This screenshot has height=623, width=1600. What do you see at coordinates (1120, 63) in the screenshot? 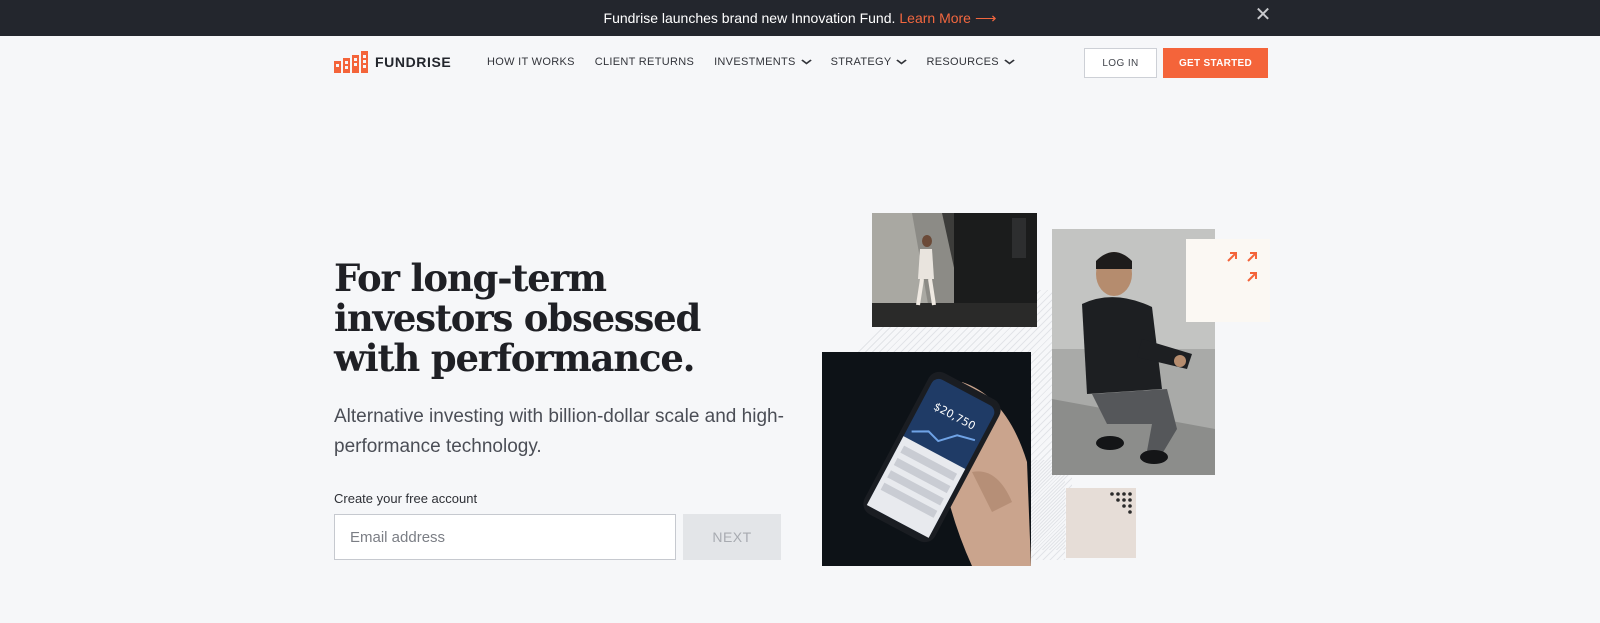
I see `login-button: LOG IN` at bounding box center [1120, 63].